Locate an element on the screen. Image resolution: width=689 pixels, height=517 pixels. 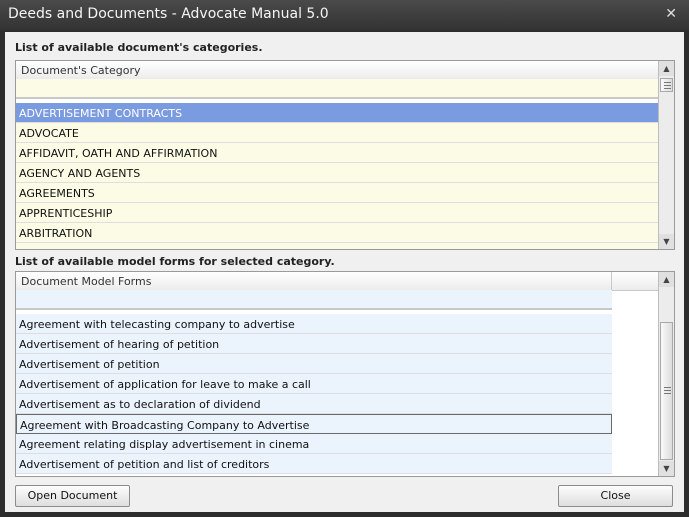
category-row-label: AGENCY AND AGENTS is located at coordinates (80, 173).